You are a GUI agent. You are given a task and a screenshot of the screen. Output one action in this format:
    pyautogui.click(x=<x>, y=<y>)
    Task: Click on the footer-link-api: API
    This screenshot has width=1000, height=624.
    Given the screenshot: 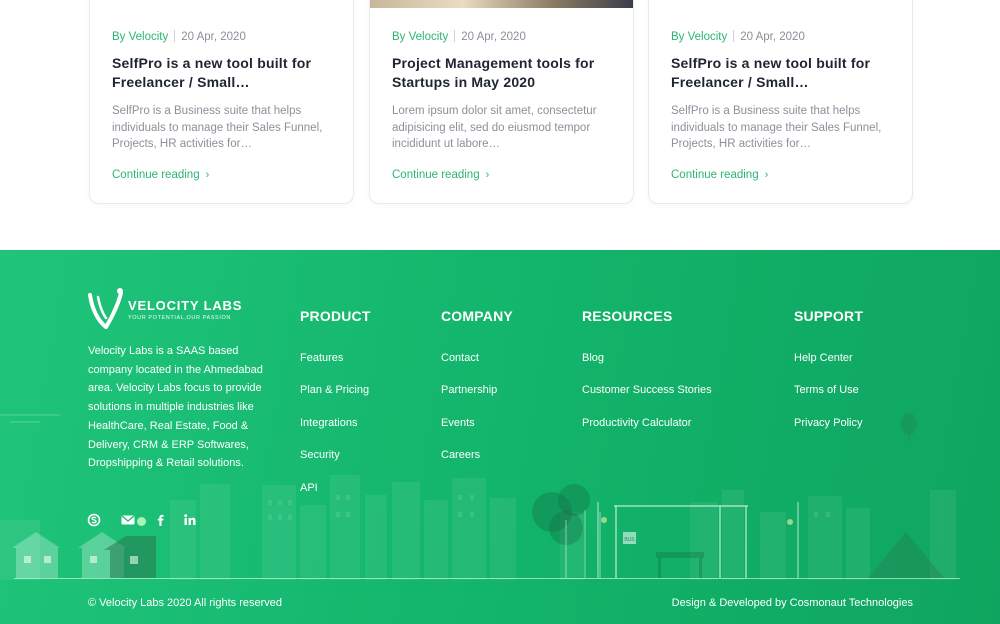 What is the action you would take?
    pyautogui.click(x=309, y=488)
    